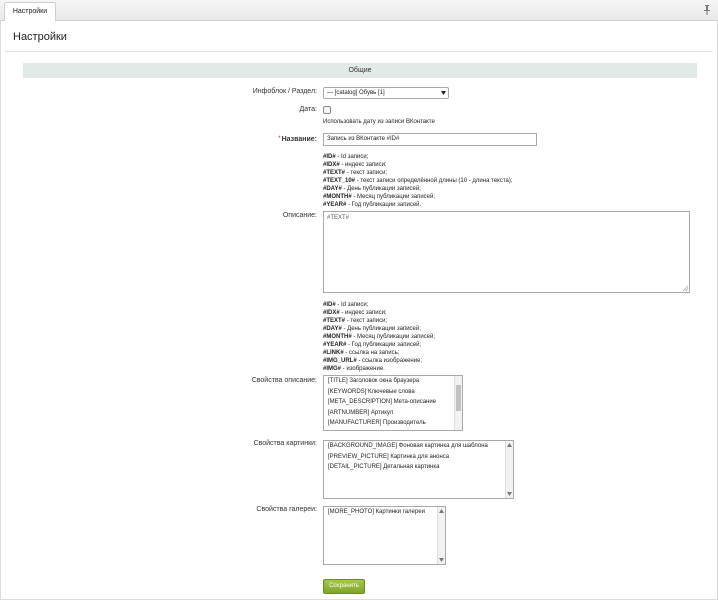 The image size is (718, 600). What do you see at coordinates (340, 361) in the screenshot?
I see `hint-code: #IMG_URL#` at bounding box center [340, 361].